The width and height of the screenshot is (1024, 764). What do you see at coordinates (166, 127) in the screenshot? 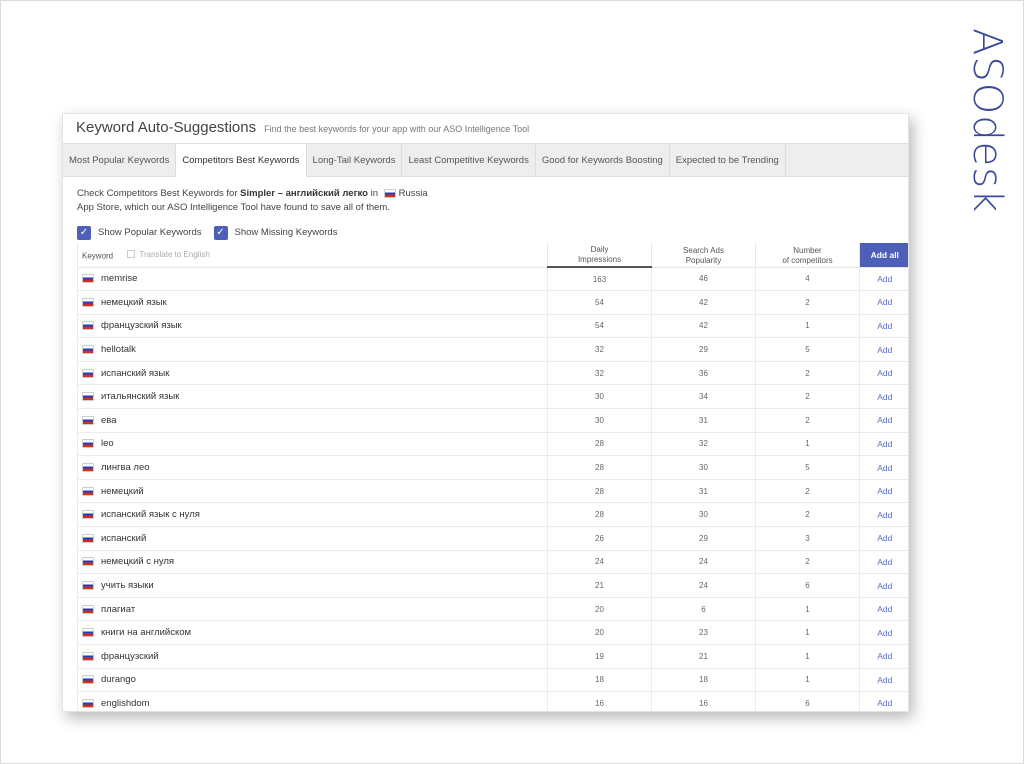
I see `panel-title: Keyword Auto-Suggestions` at bounding box center [166, 127].